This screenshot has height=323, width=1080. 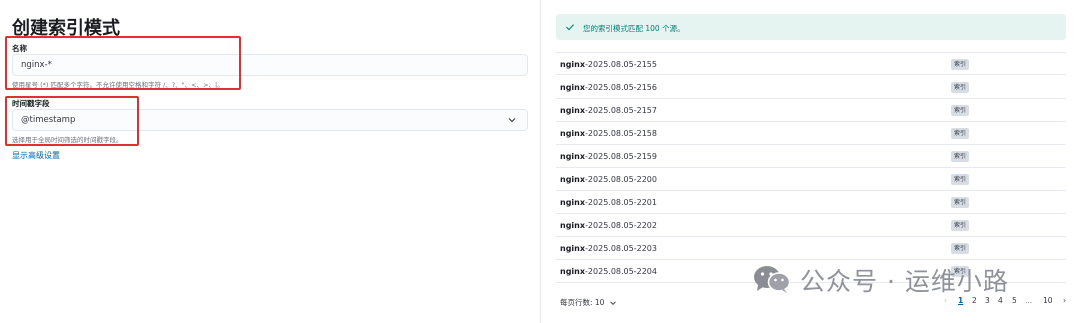 What do you see at coordinates (811, 179) in the screenshot?
I see `table-row: nginx-2025.08.05-2200 索引` at bounding box center [811, 179].